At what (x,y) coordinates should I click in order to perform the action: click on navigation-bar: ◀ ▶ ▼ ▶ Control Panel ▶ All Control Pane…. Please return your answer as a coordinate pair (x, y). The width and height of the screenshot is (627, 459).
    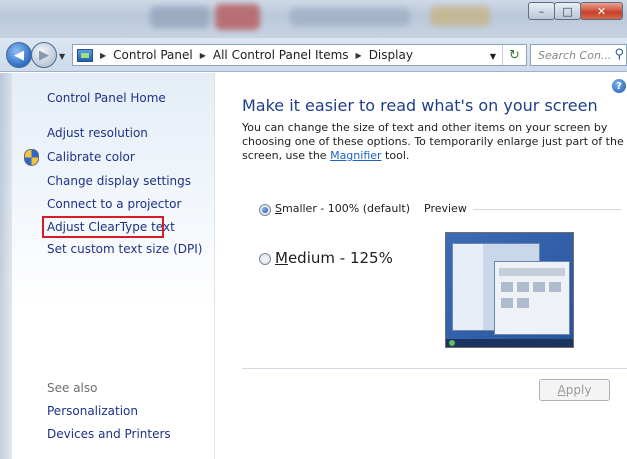
    Looking at the image, I should click on (313, 55).